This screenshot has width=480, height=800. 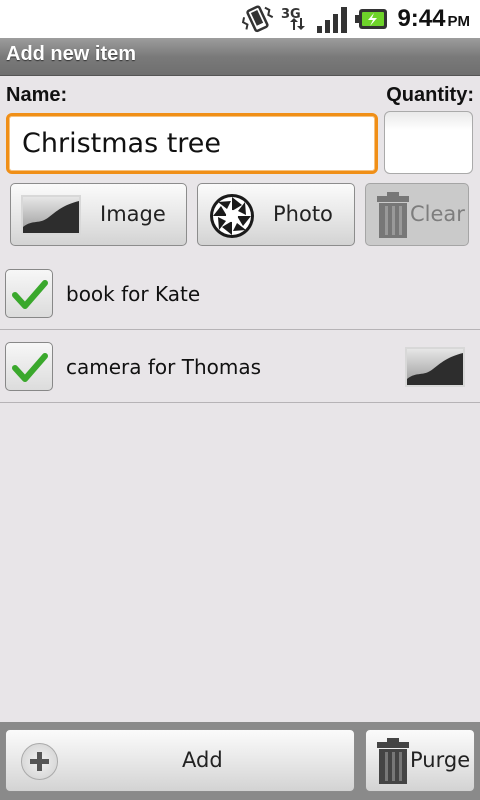 I want to click on name-input: Christmas tree, so click(x=192, y=143).